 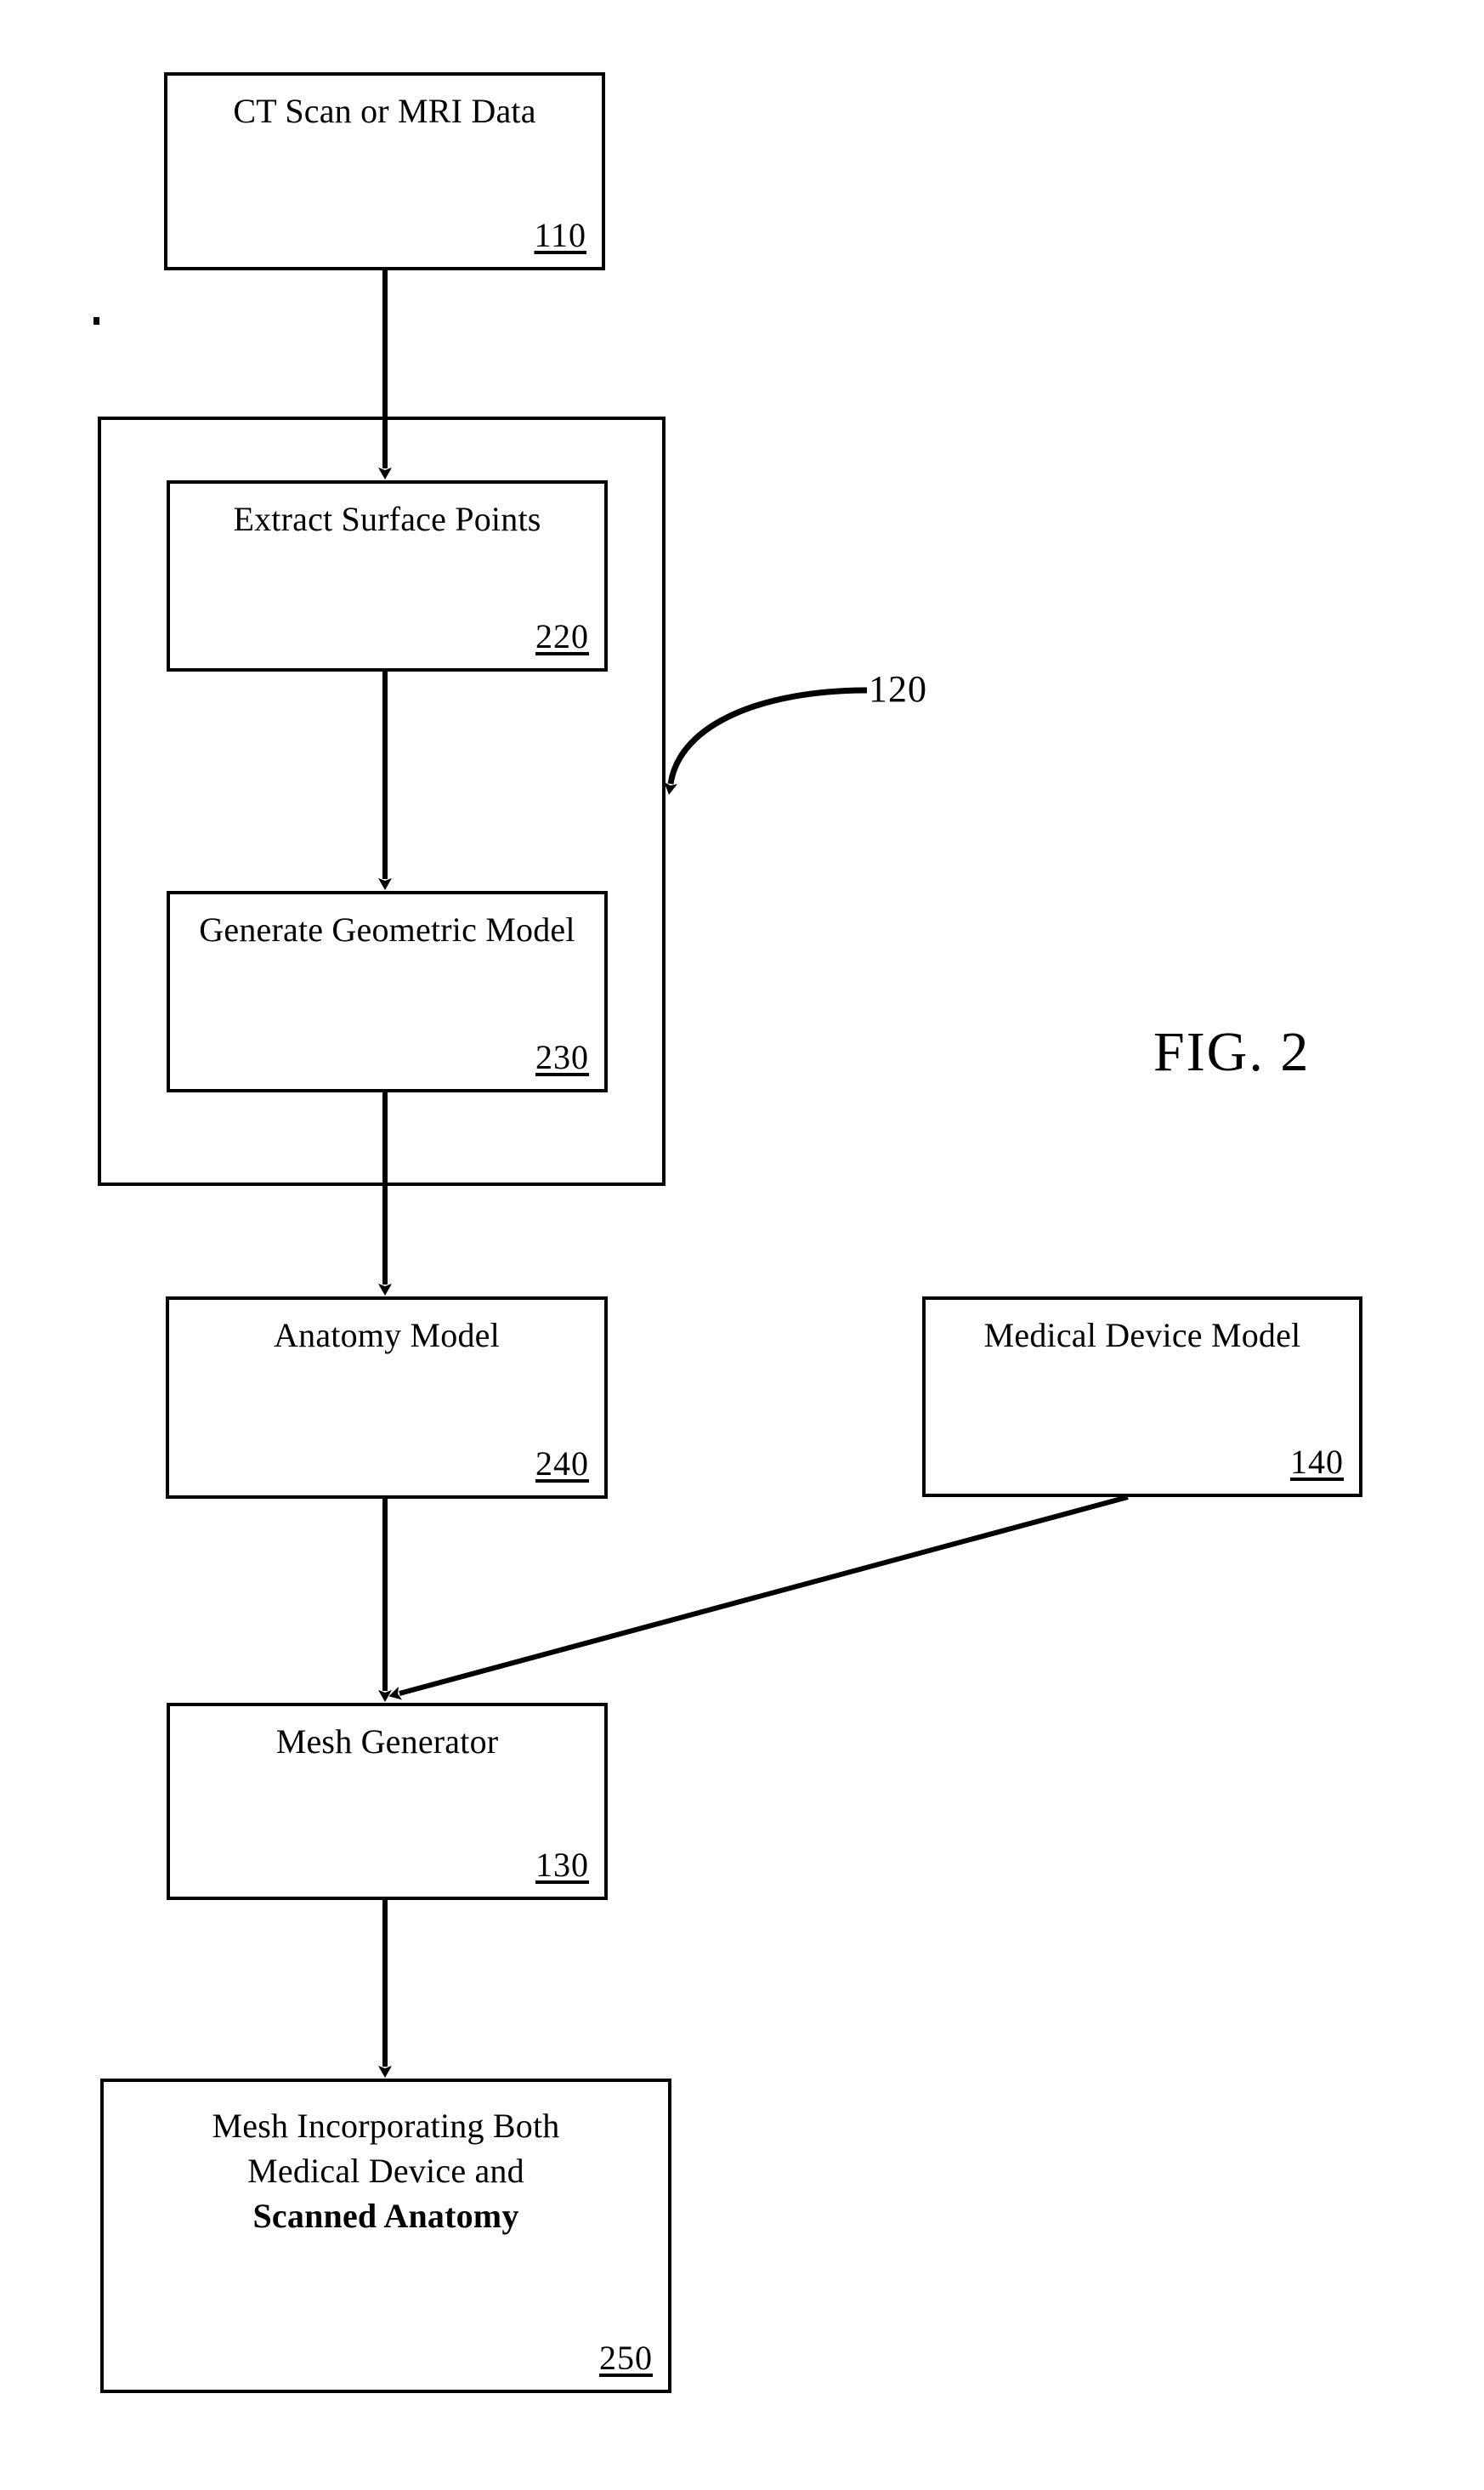 I want to click on callout-label-120: 120, so click(x=898, y=689).